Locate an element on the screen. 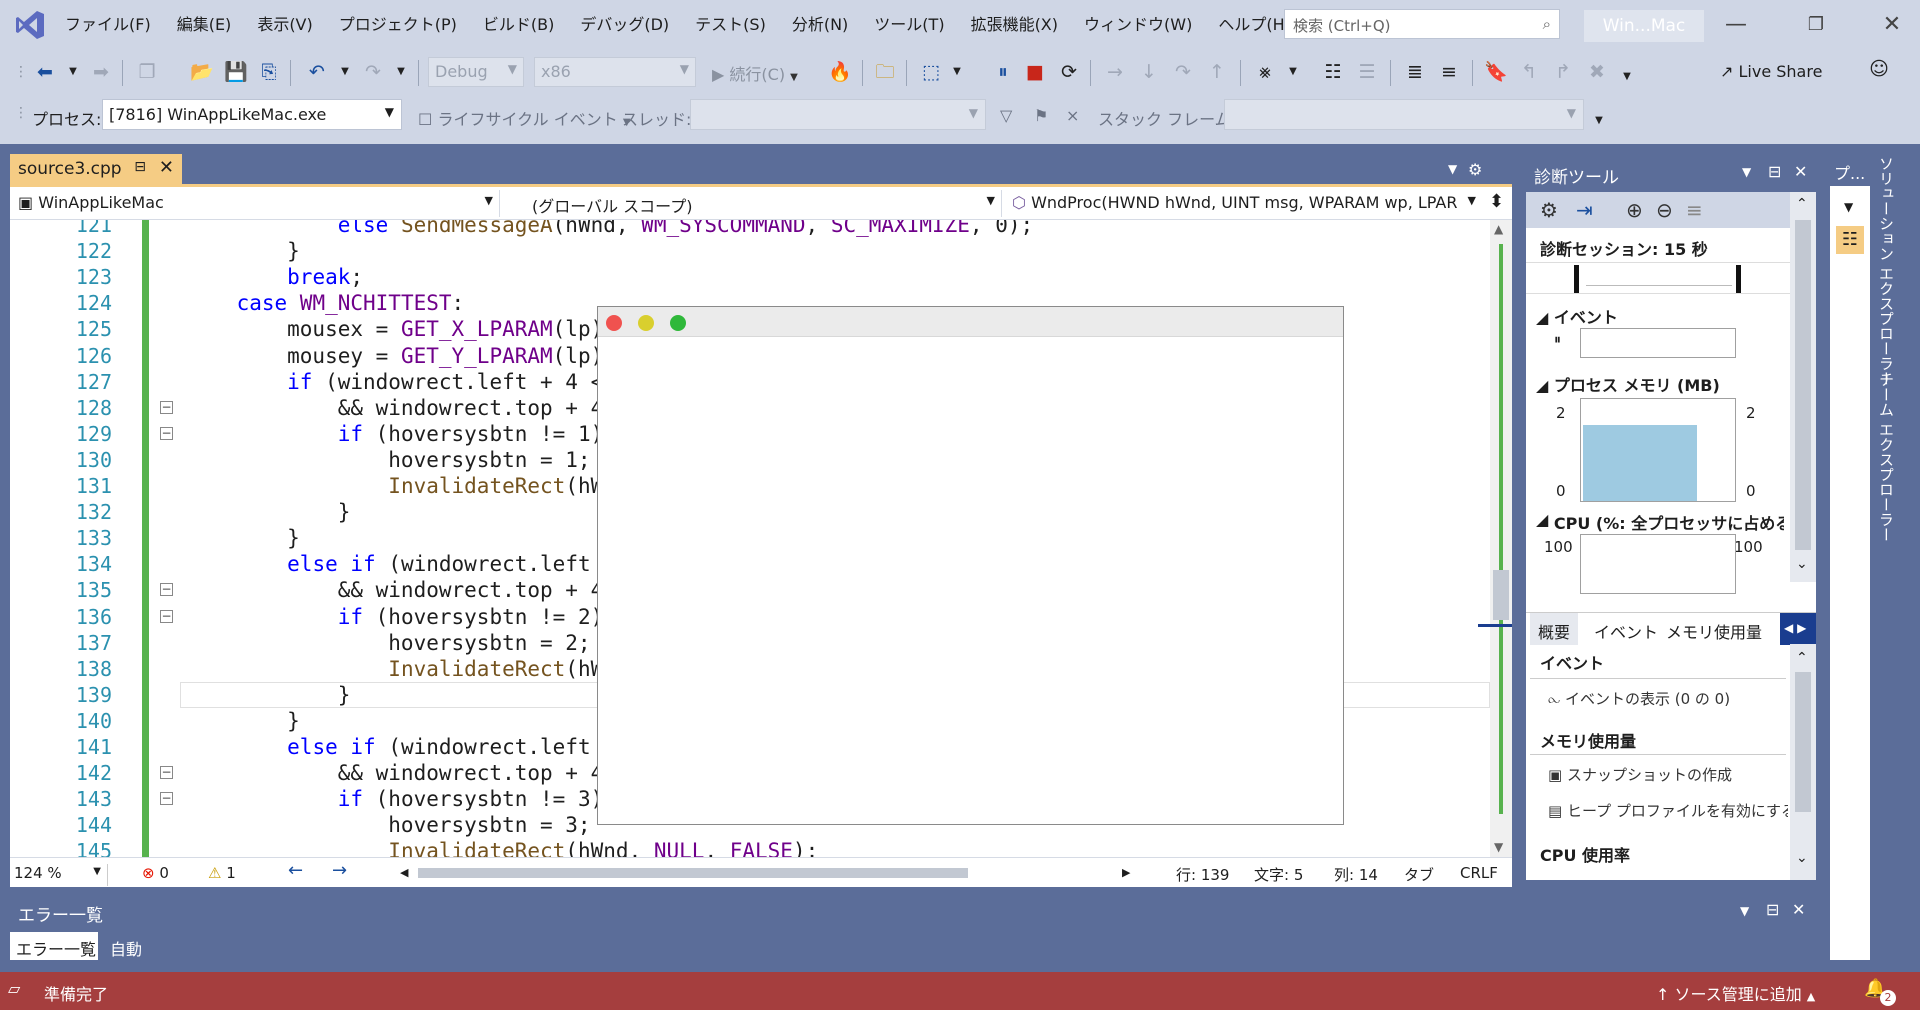 The width and height of the screenshot is (1920, 1010). menu-item: 表示(V) is located at coordinates (284, 25).